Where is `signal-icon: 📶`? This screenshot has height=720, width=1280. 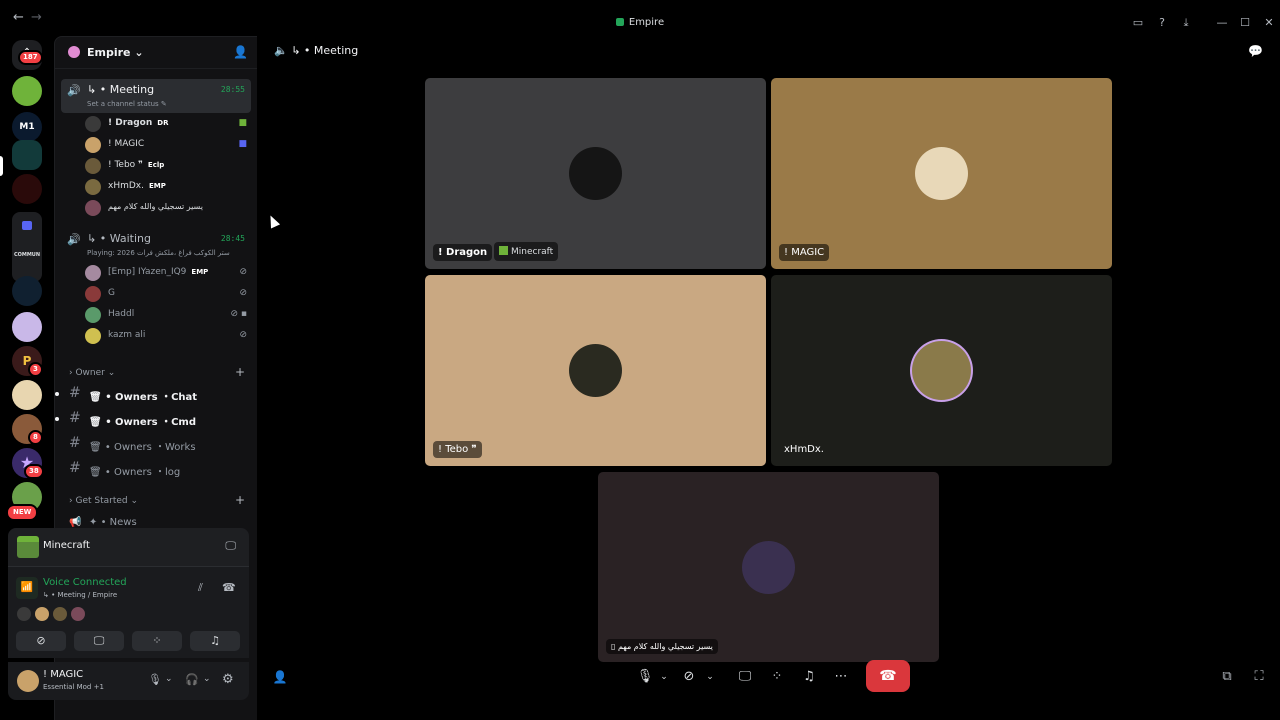 signal-icon: 📶 is located at coordinates (27, 588).